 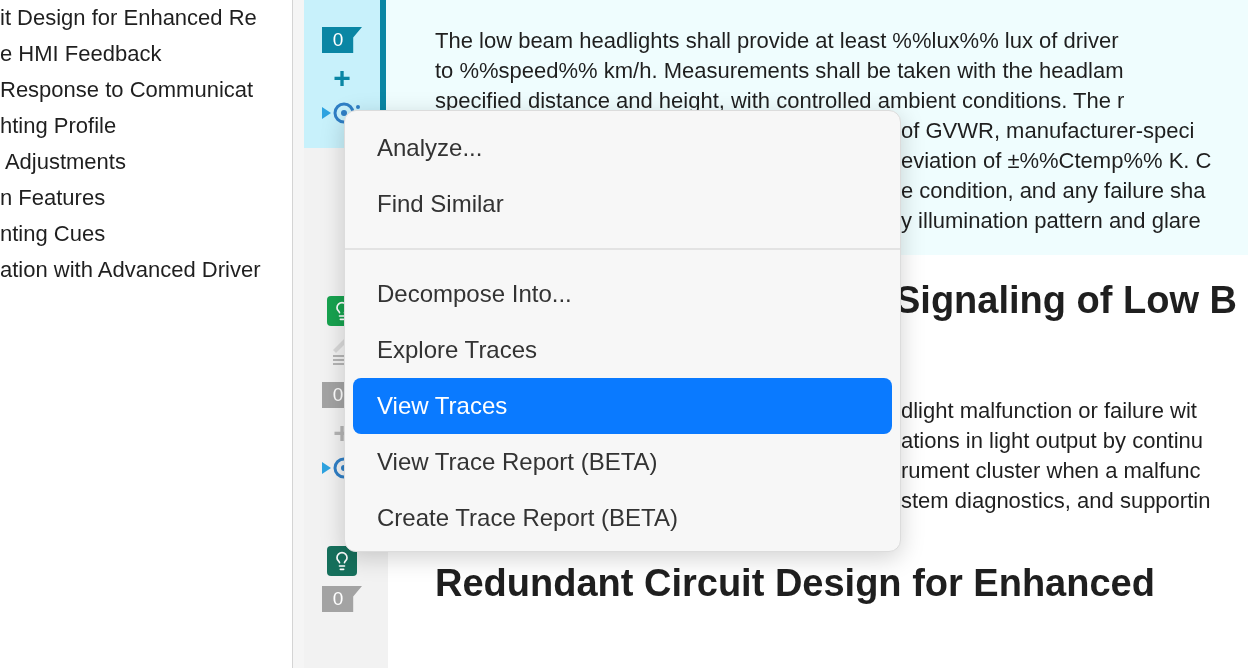 I want to click on paragraph-line: The low beam headlights shall provide at least %%lux%% lux of driver, so click(x=777, y=41).